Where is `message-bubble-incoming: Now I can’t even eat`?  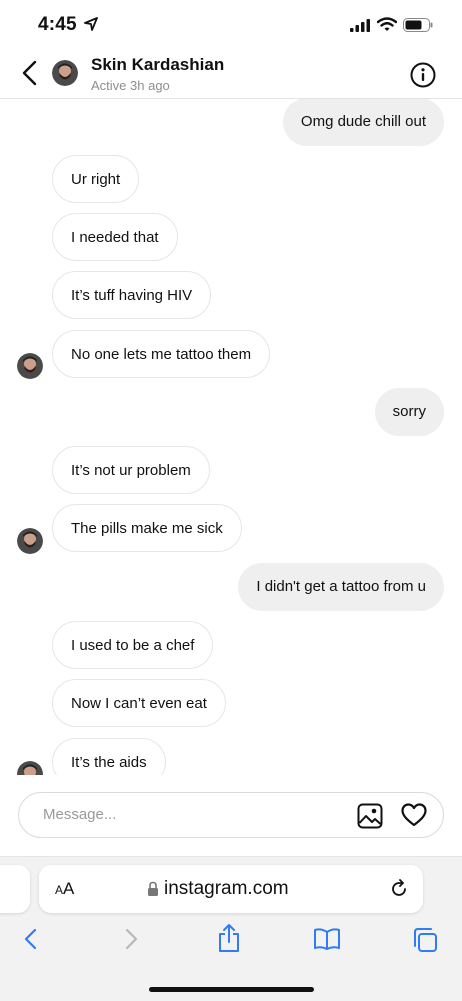 message-bubble-incoming: Now I can’t even eat is located at coordinates (139, 703).